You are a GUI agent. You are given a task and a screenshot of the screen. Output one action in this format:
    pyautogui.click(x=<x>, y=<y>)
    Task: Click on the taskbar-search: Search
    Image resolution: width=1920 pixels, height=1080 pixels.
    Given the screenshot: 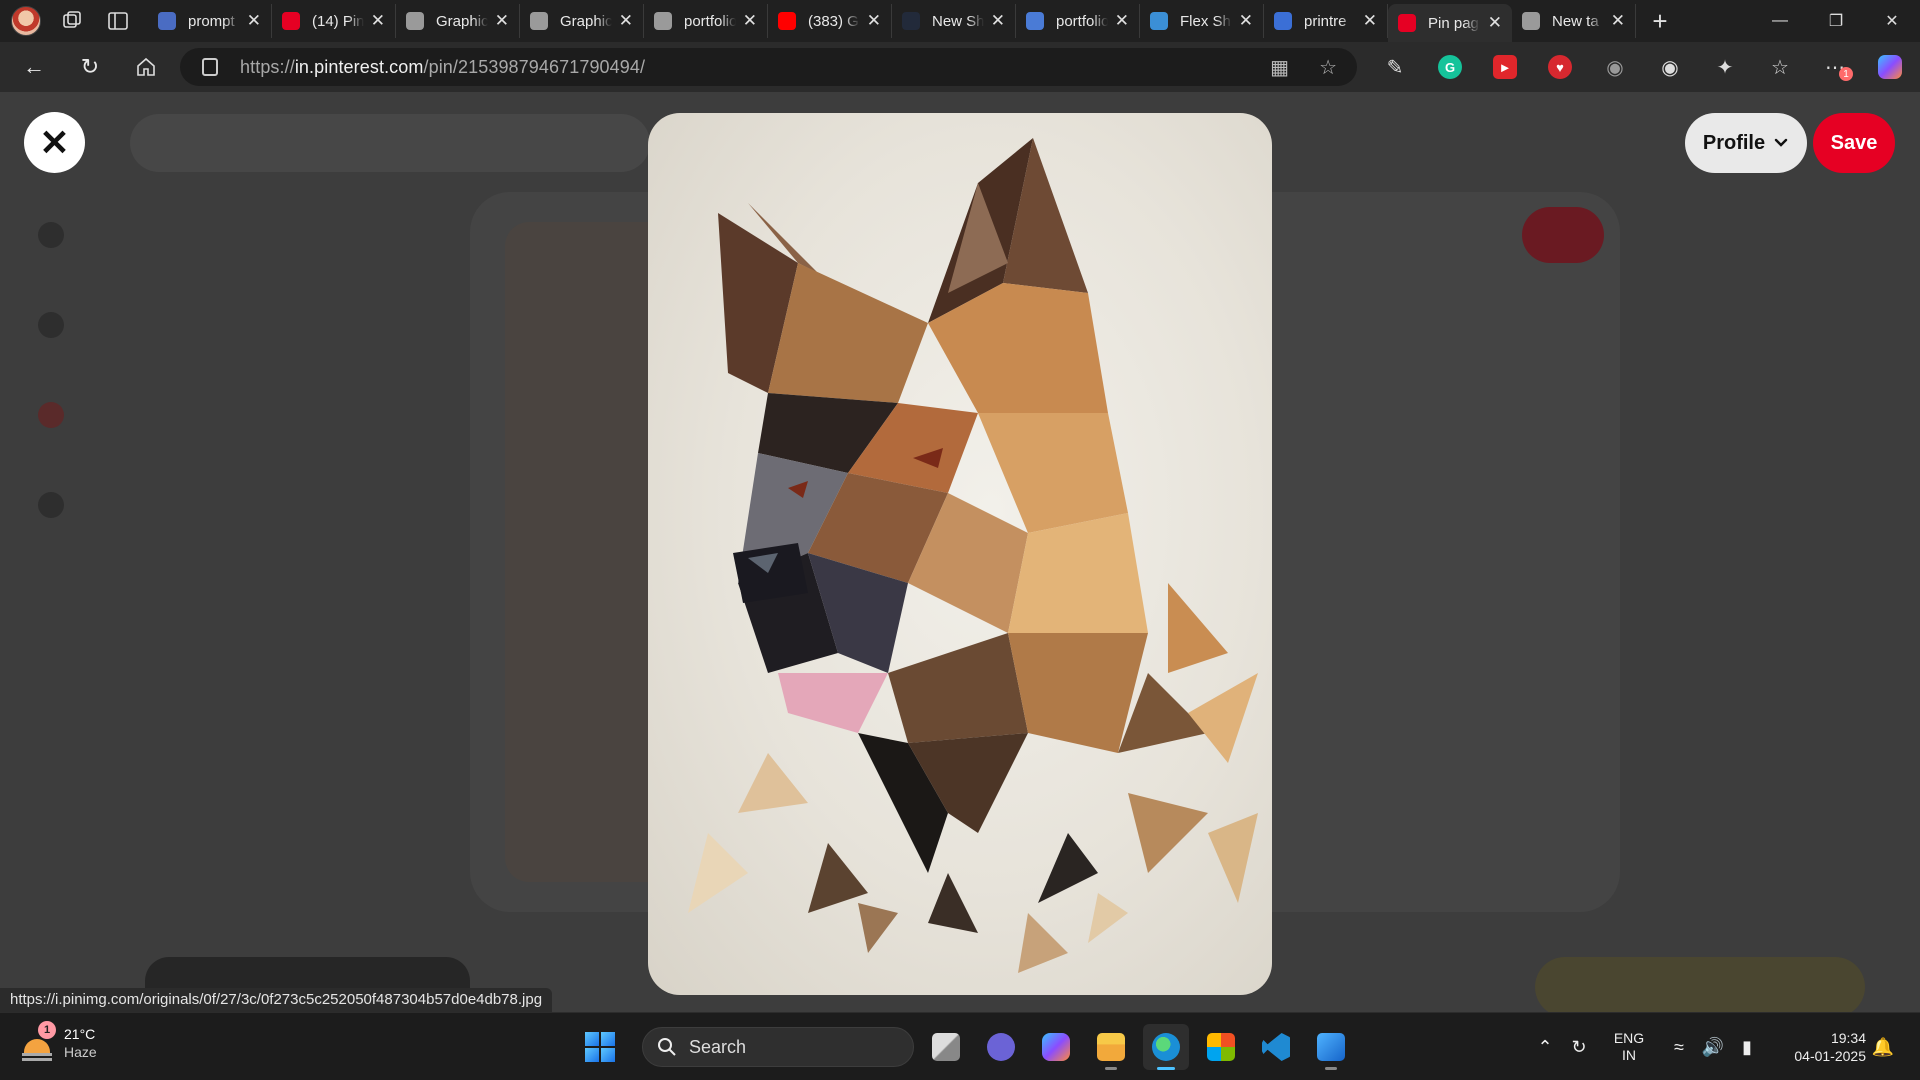 What is the action you would take?
    pyautogui.click(x=778, y=1047)
    